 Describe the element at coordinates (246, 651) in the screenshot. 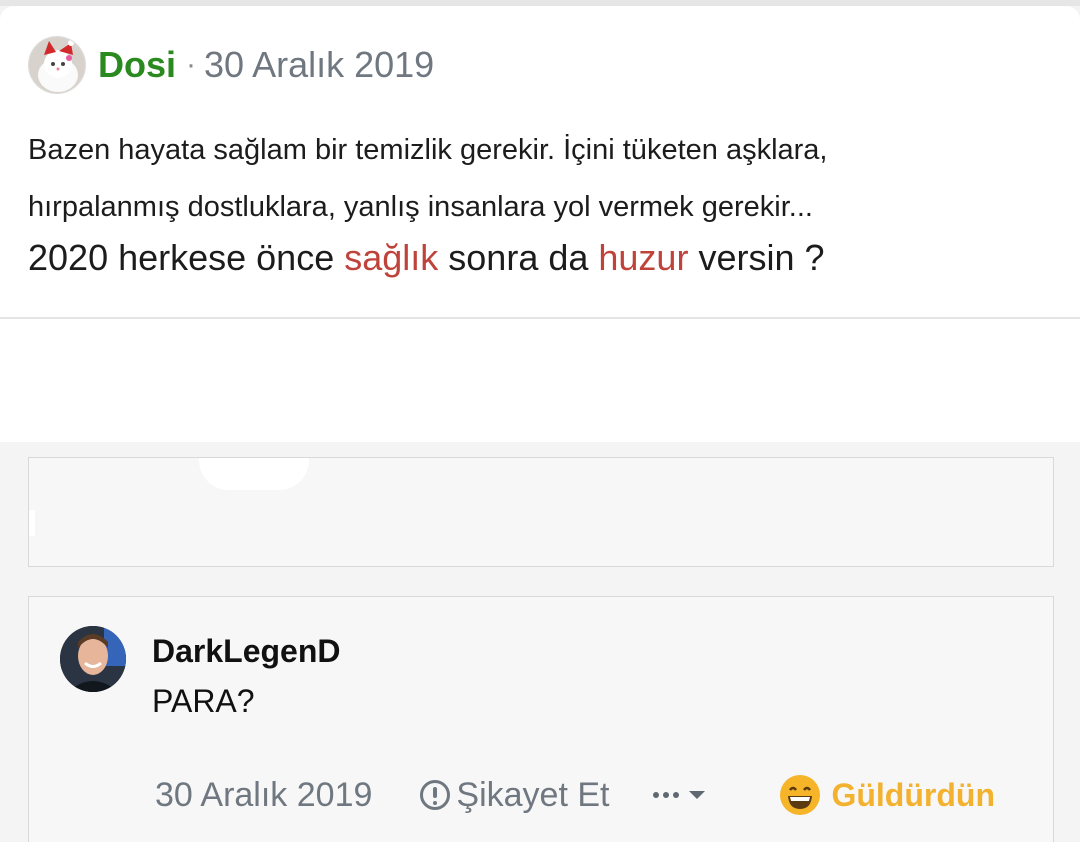

I see `comment-author: DarkLegenD` at that location.